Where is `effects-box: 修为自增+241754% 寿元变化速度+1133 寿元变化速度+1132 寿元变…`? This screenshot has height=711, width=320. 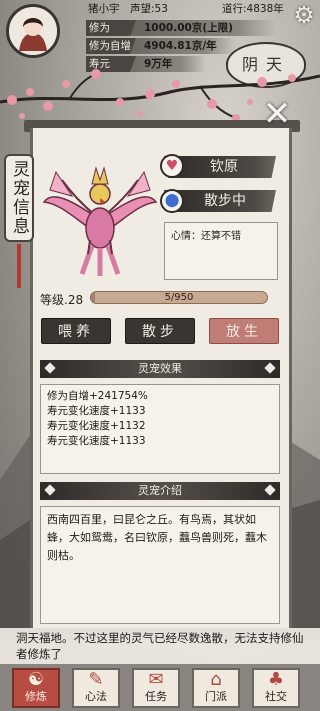 effects-box: 修为自增+241754% 寿元变化速度+1133 寿元变化速度+1132 寿元变… is located at coordinates (160, 429).